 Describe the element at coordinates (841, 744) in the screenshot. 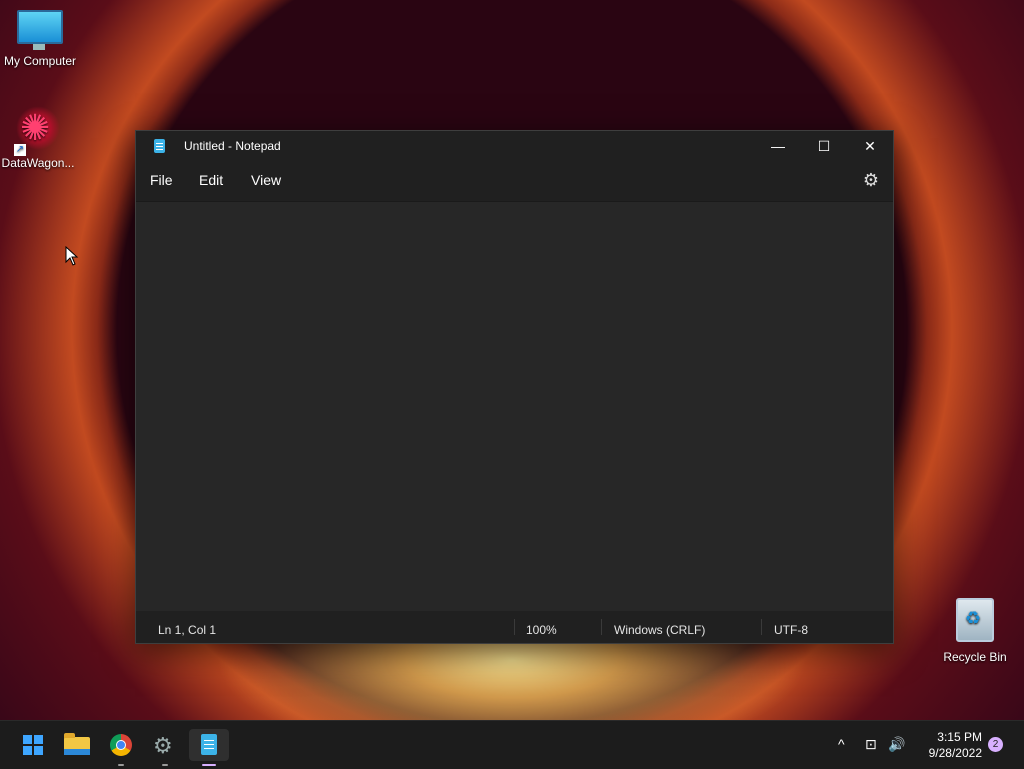

I see `show-hidden-icons-chevron-icon: ^` at that location.